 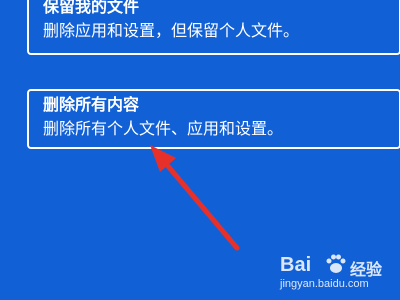 I want to click on remove-everything-description: 删除所有个人文件、应用和设置。, so click(x=163, y=129).